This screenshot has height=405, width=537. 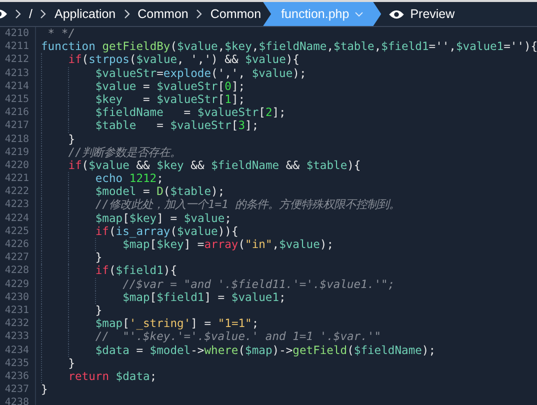 What do you see at coordinates (18, 125) in the screenshot?
I see `line-number: 4217` at bounding box center [18, 125].